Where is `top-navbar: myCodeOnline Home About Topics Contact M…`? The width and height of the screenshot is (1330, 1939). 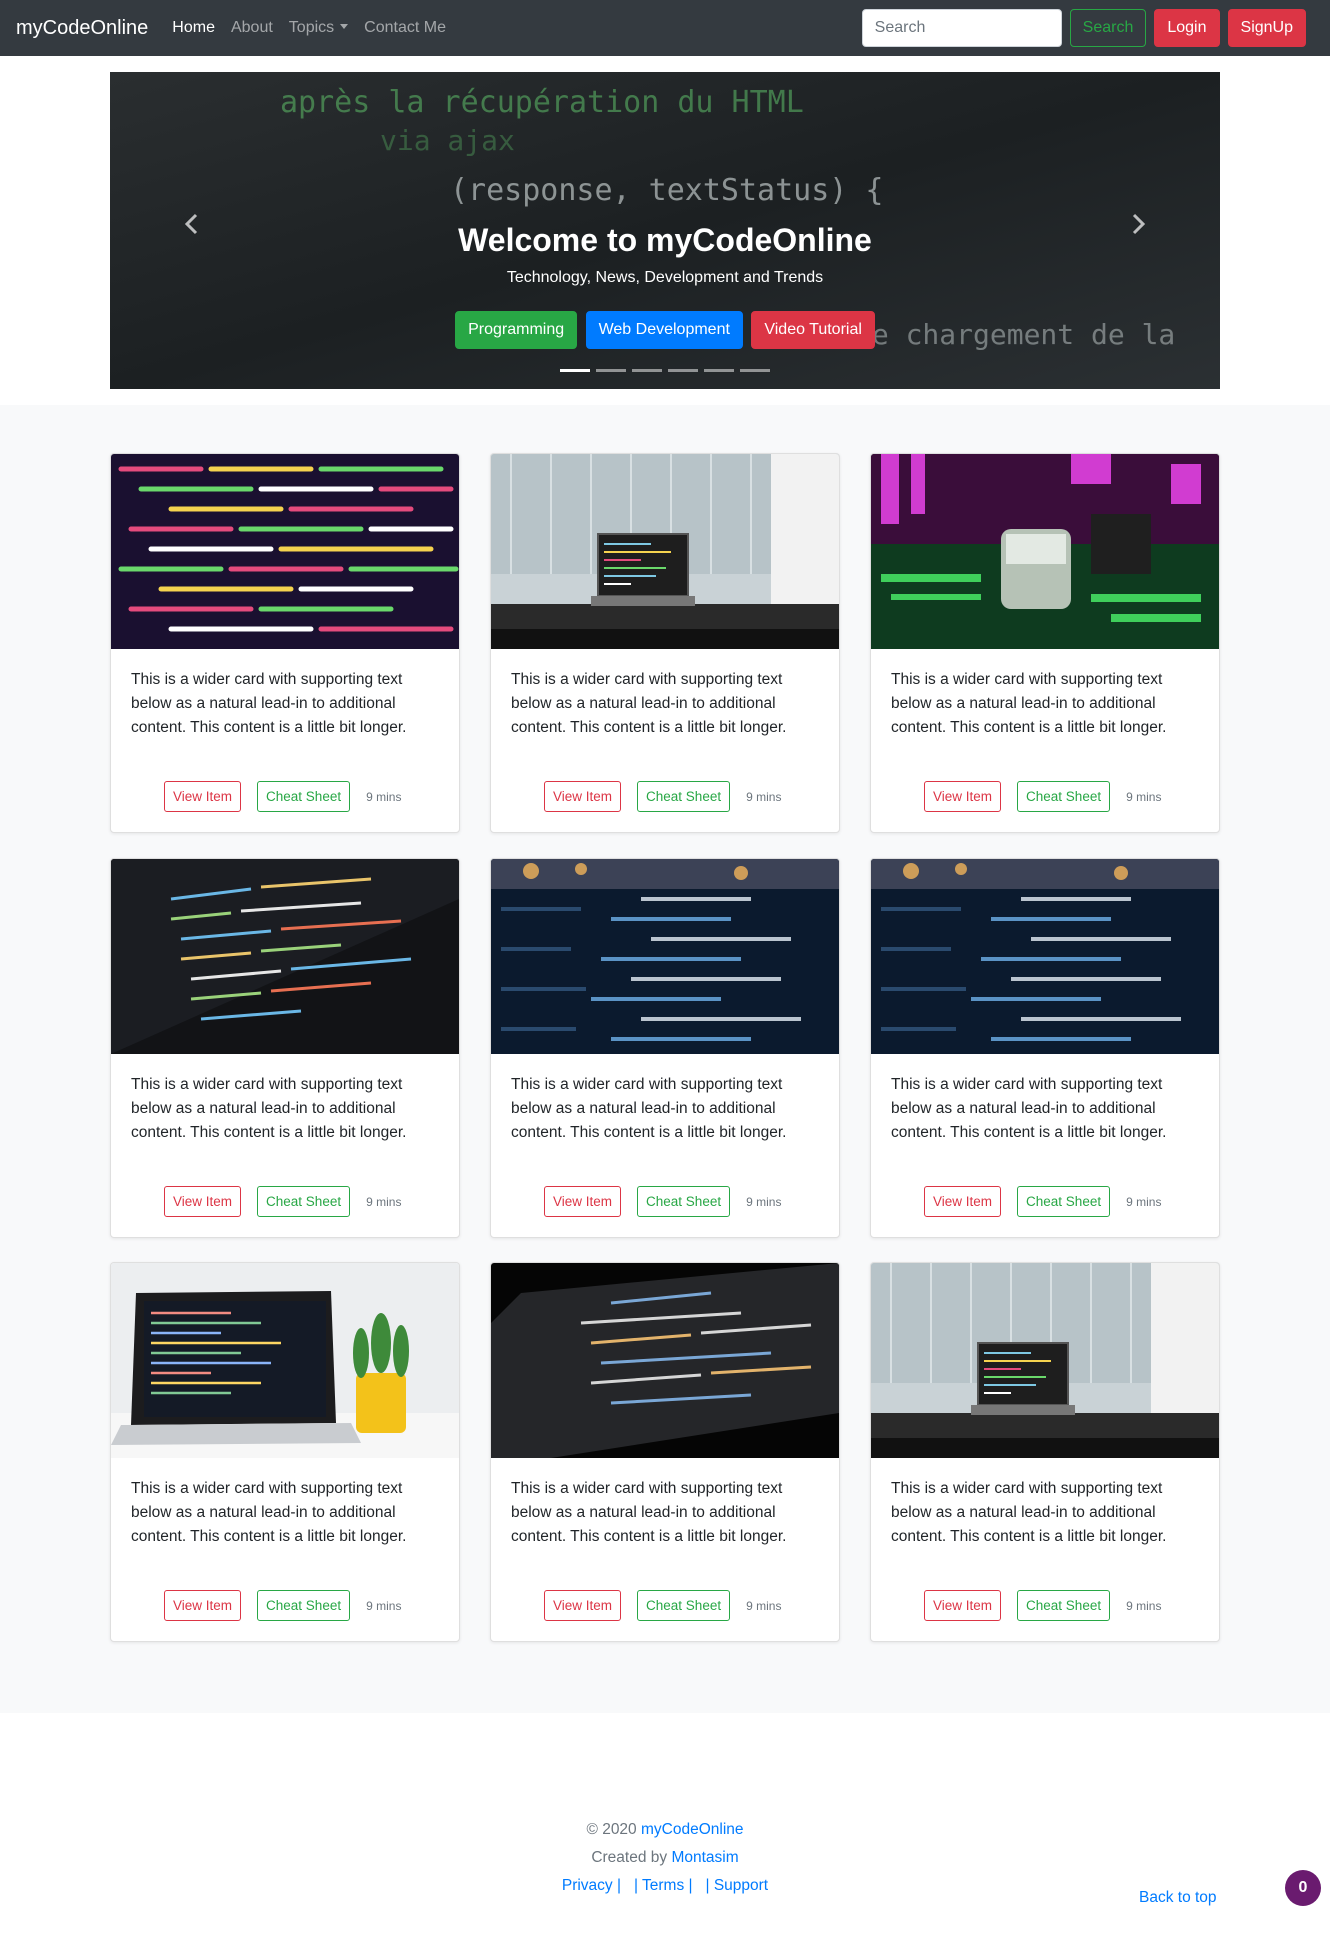 top-navbar: myCodeOnline Home About Topics Contact M… is located at coordinates (665, 28).